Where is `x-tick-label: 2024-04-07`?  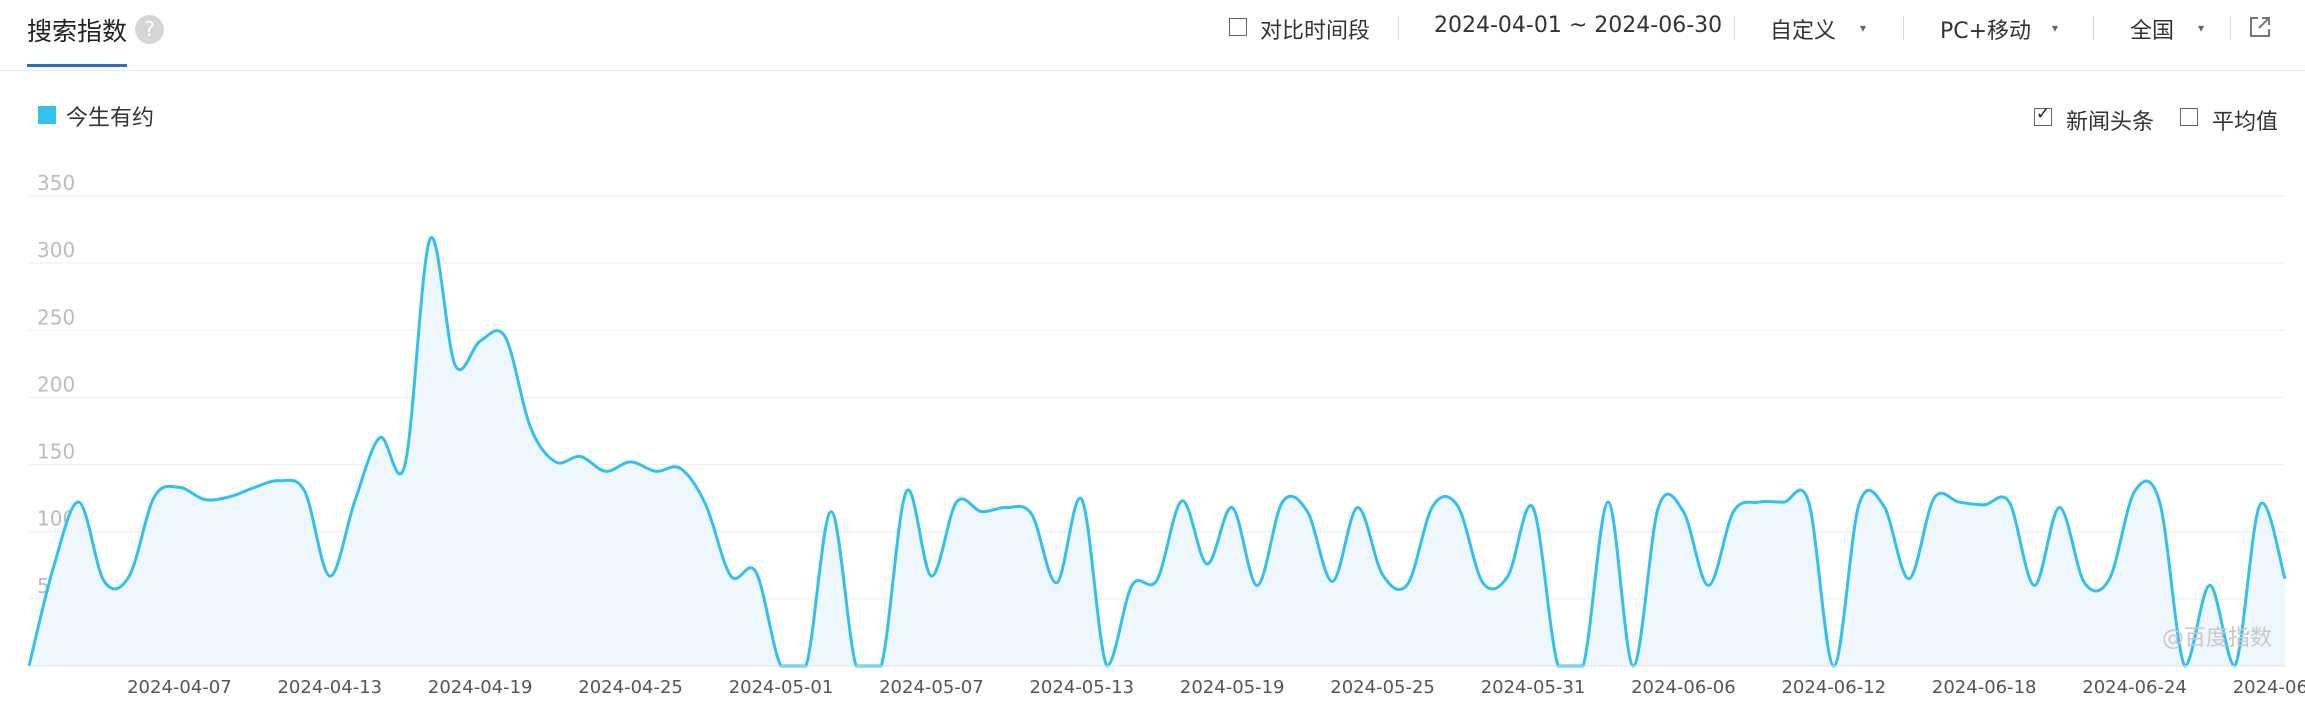
x-tick-label: 2024-04-07 is located at coordinates (179, 687).